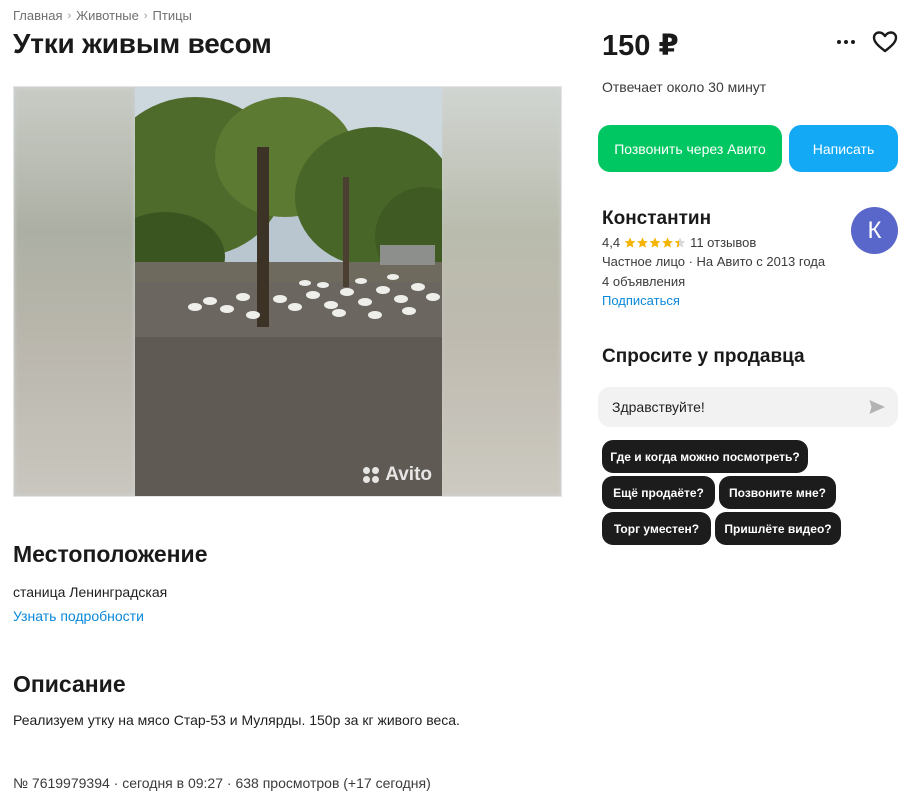 This screenshot has width=911, height=803. I want to click on seller-ads-count: 4 объявления, so click(643, 281).